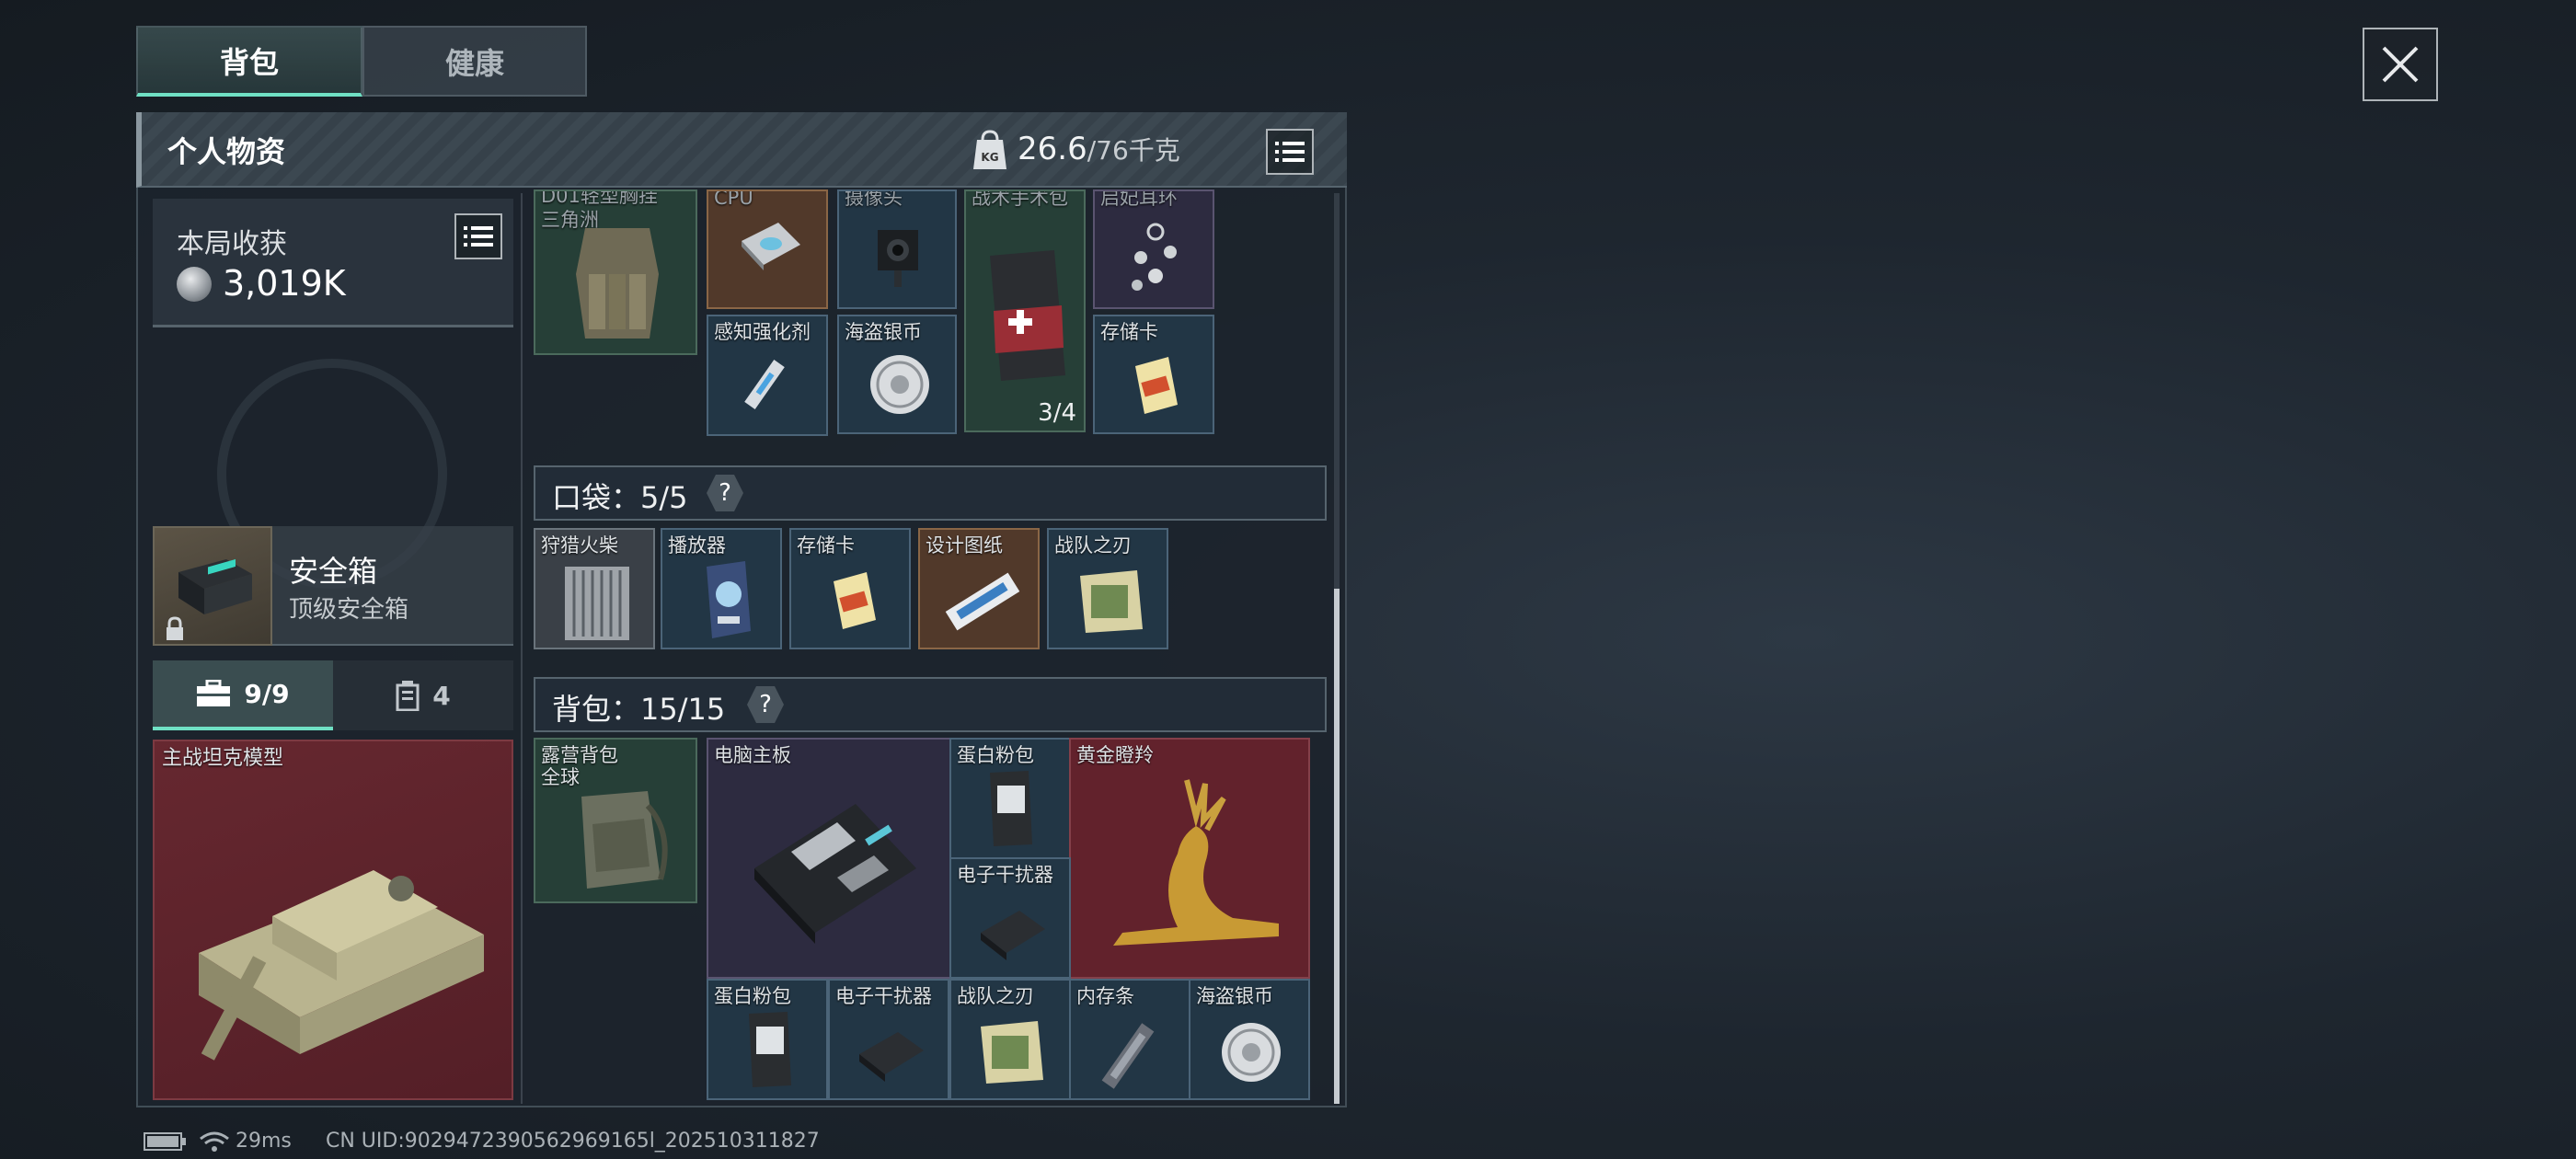  I want to click on item-hunting-matches: 狩猎火柴, so click(594, 588).